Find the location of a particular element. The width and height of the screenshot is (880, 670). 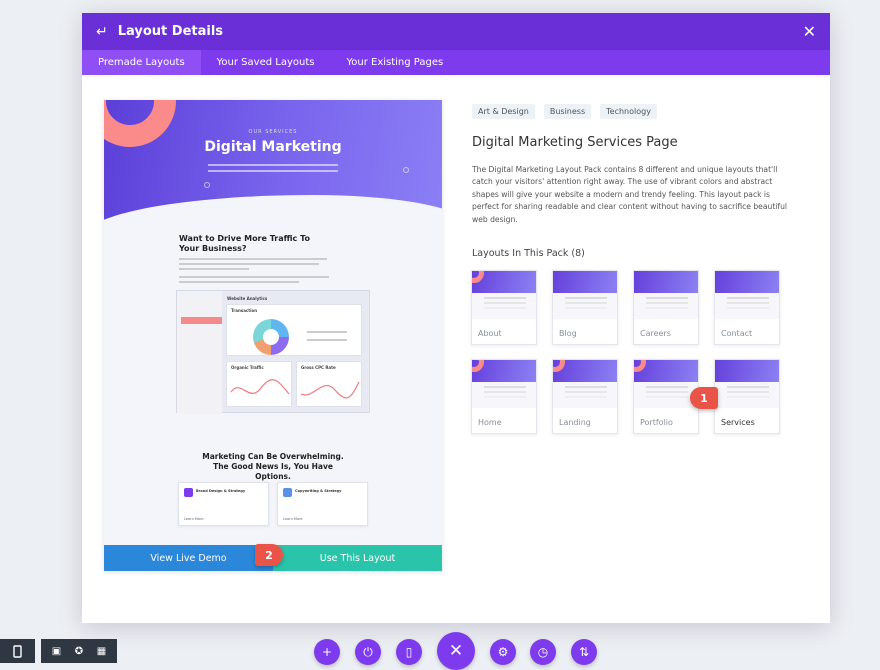

tab-premade-layouts: Premade Layouts is located at coordinates (141, 62).